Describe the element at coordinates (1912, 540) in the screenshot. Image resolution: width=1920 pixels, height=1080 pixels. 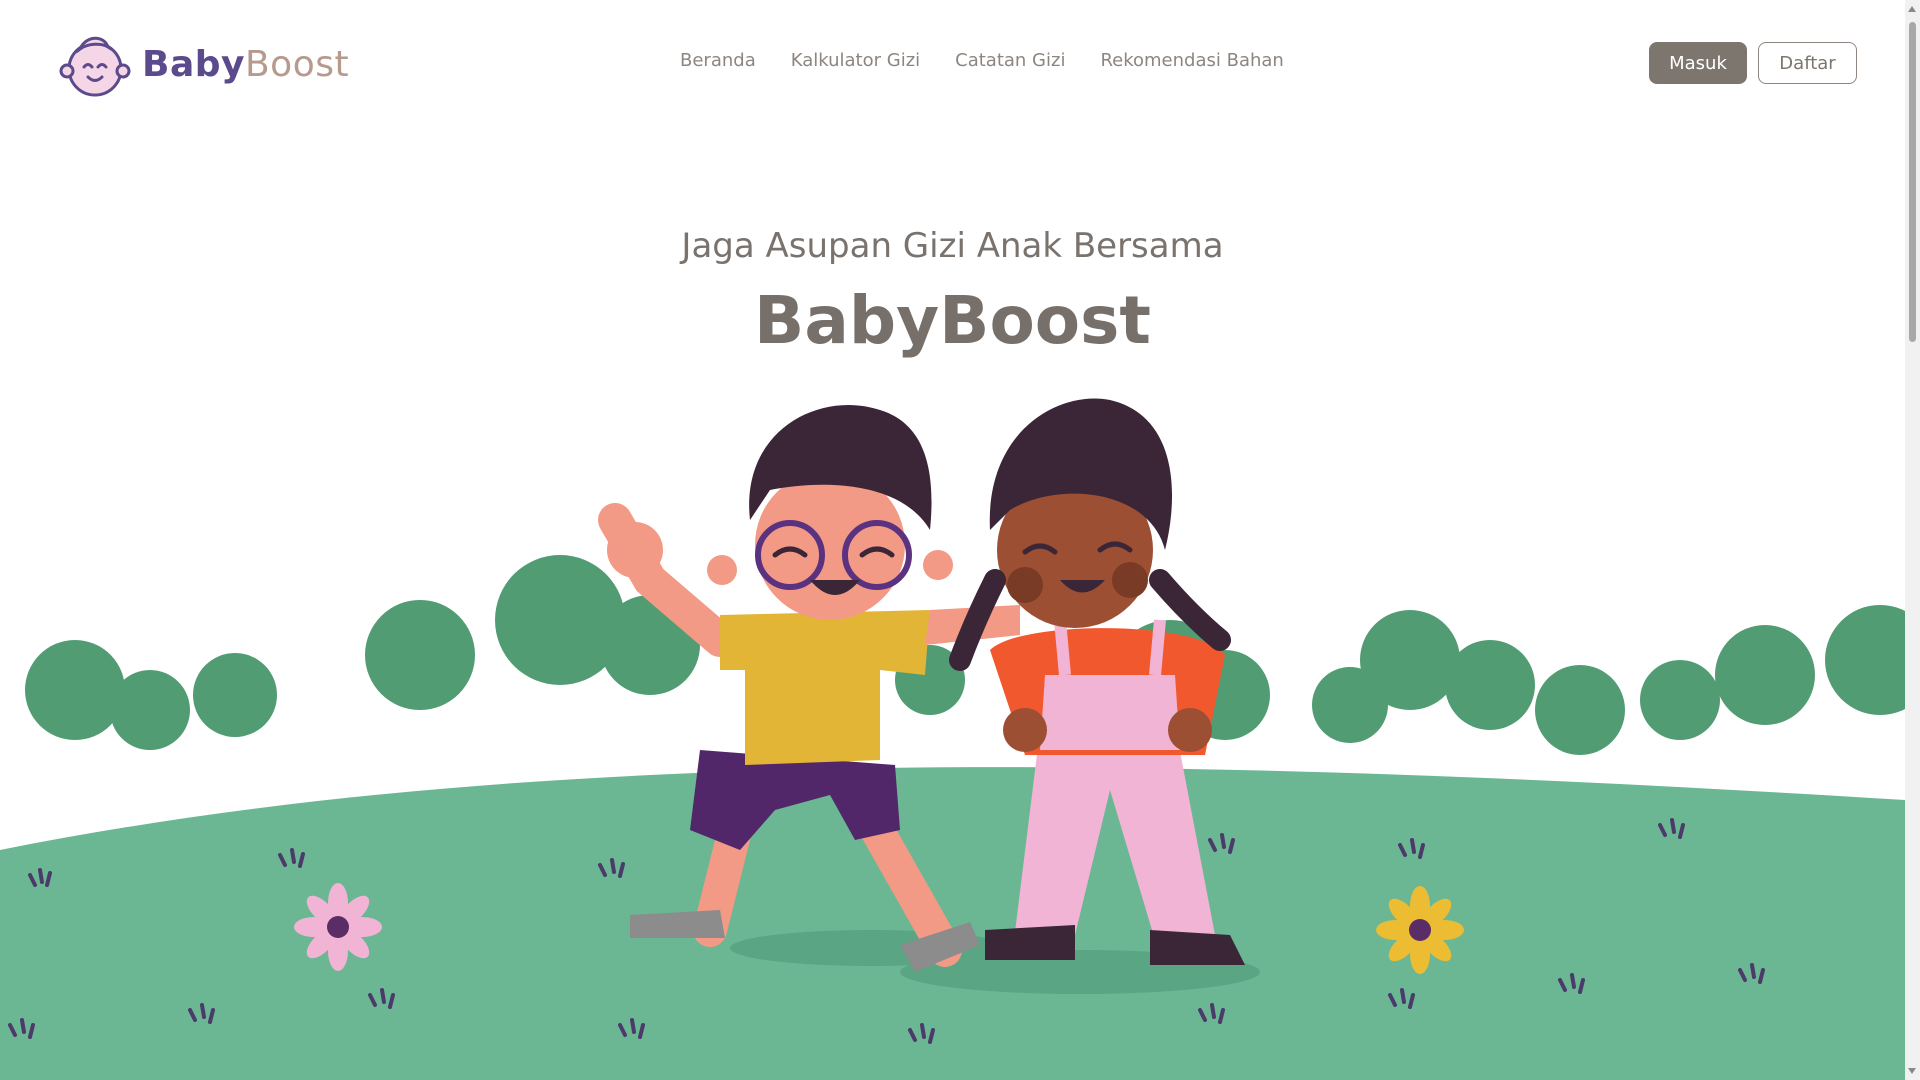
I see `page-scrollbar` at that location.